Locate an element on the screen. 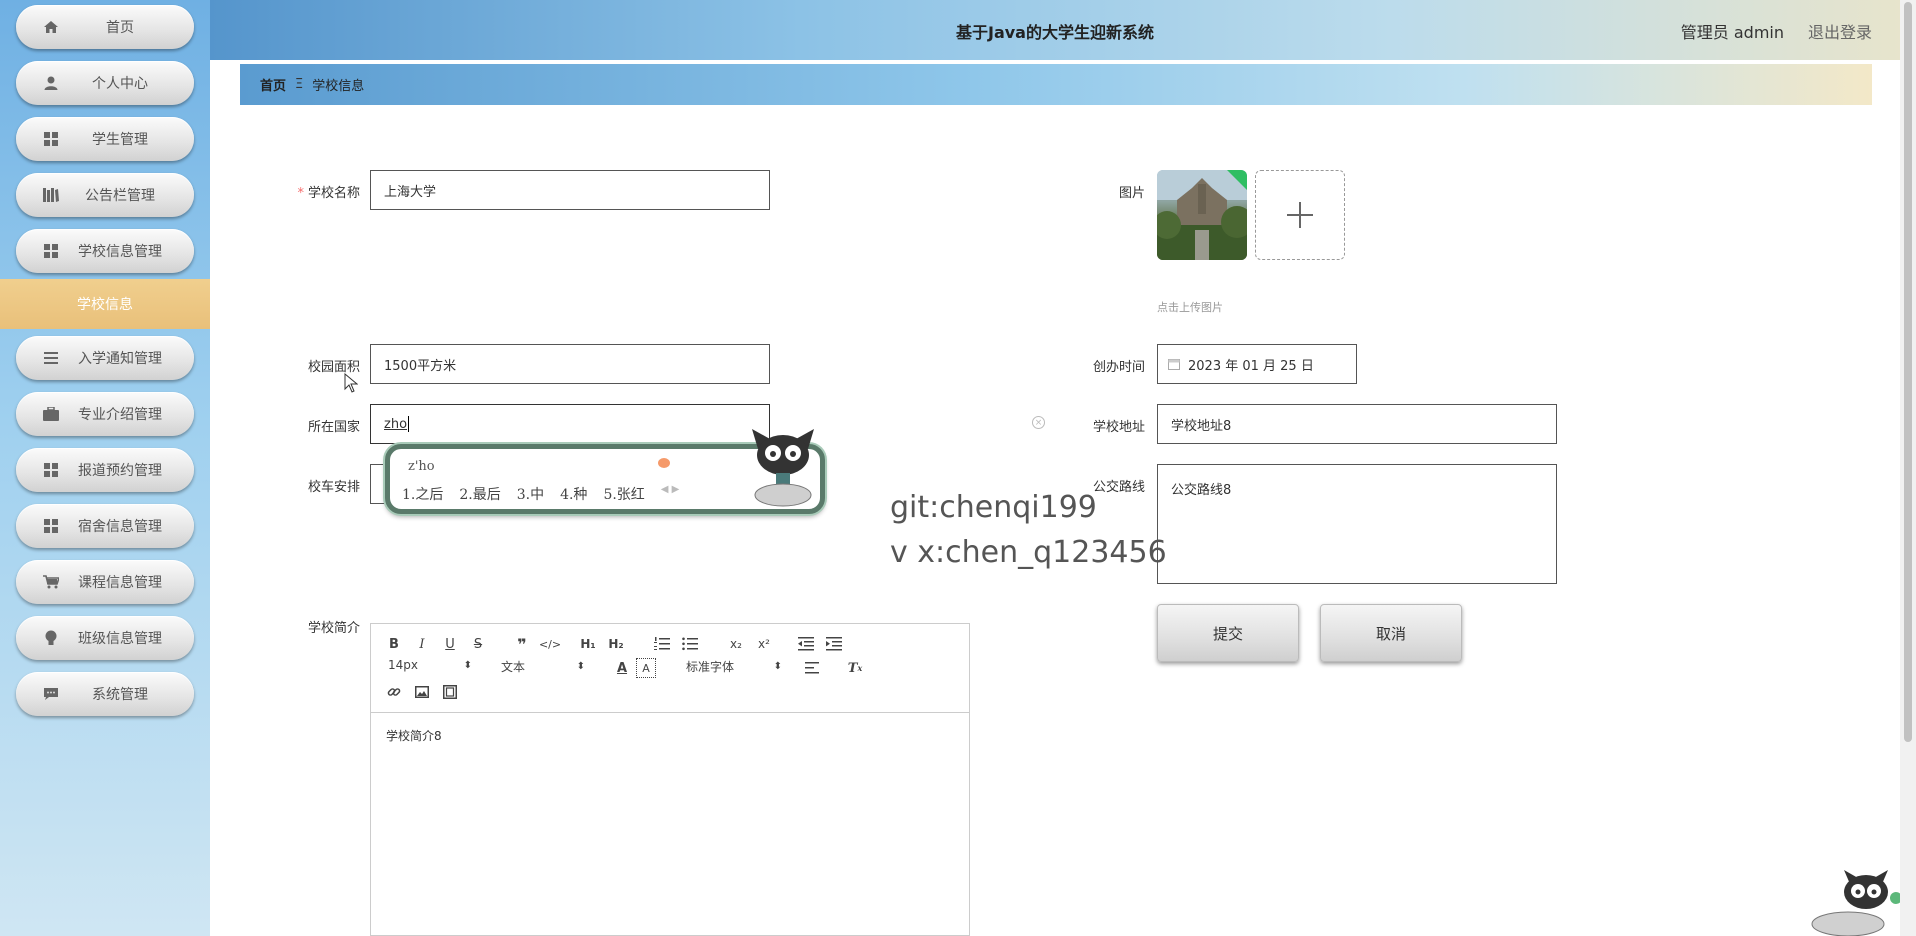  breadcrumb: 首页 Ξ 学校信息 is located at coordinates (1056, 84).